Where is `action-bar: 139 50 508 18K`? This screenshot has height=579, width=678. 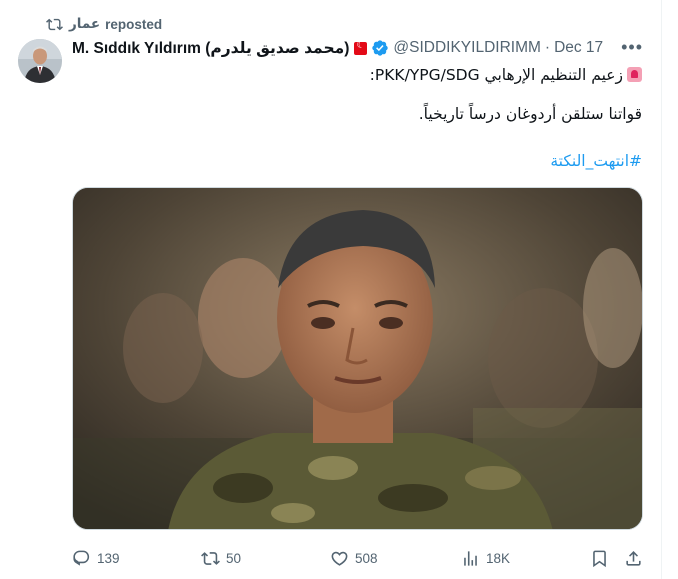 action-bar: 139 50 508 18K is located at coordinates (357, 558).